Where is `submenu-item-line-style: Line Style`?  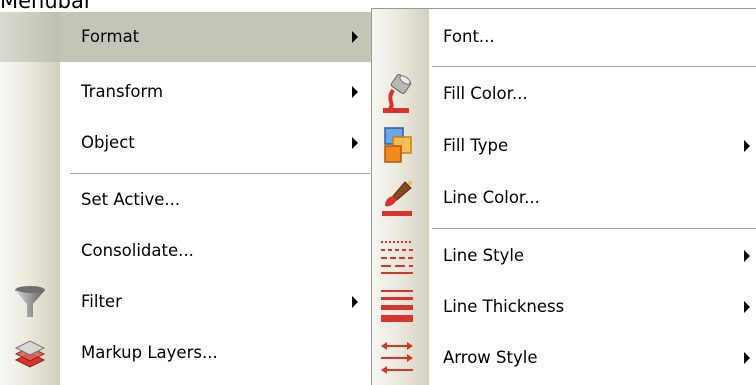
submenu-item-line-style: Line Style is located at coordinates (564, 256).